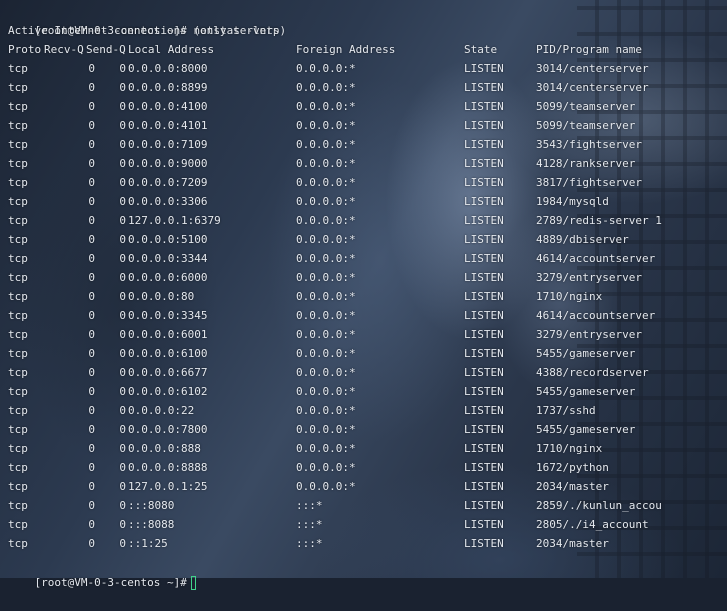  What do you see at coordinates (161, 296) in the screenshot?
I see `cell-local-address: 0.0.0.0:80` at bounding box center [161, 296].